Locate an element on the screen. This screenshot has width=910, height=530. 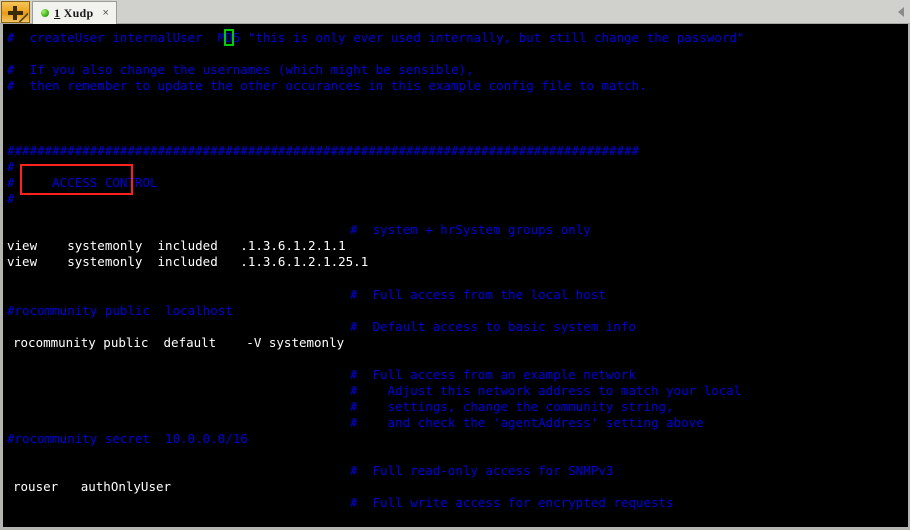
line-text: #rocommunity secret 10.0.0.0/16 is located at coordinates (127, 438).